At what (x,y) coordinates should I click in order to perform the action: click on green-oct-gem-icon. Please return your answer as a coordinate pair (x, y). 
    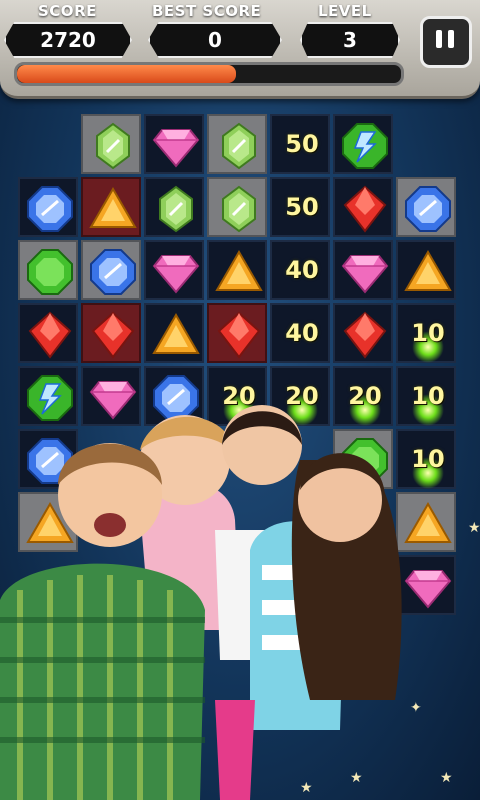
    Looking at the image, I should click on (50, 272).